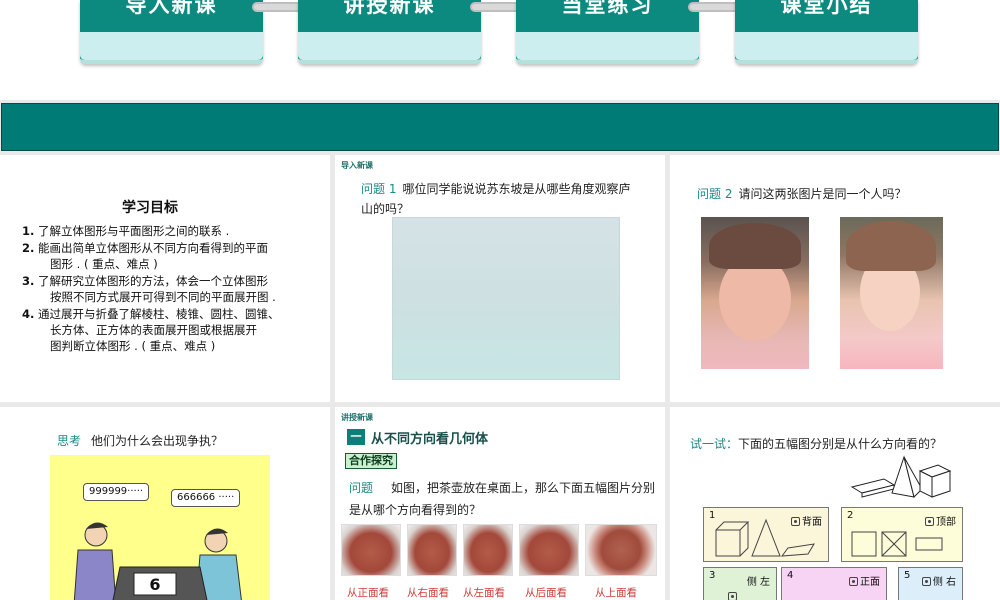 Image resolution: width=1000 pixels, height=600 pixels. What do you see at coordinates (159, 314) in the screenshot?
I see `goal-text: 通过展开与折叠了解棱柱、棱锥、圆柱、圆锥、` at bounding box center [159, 314].